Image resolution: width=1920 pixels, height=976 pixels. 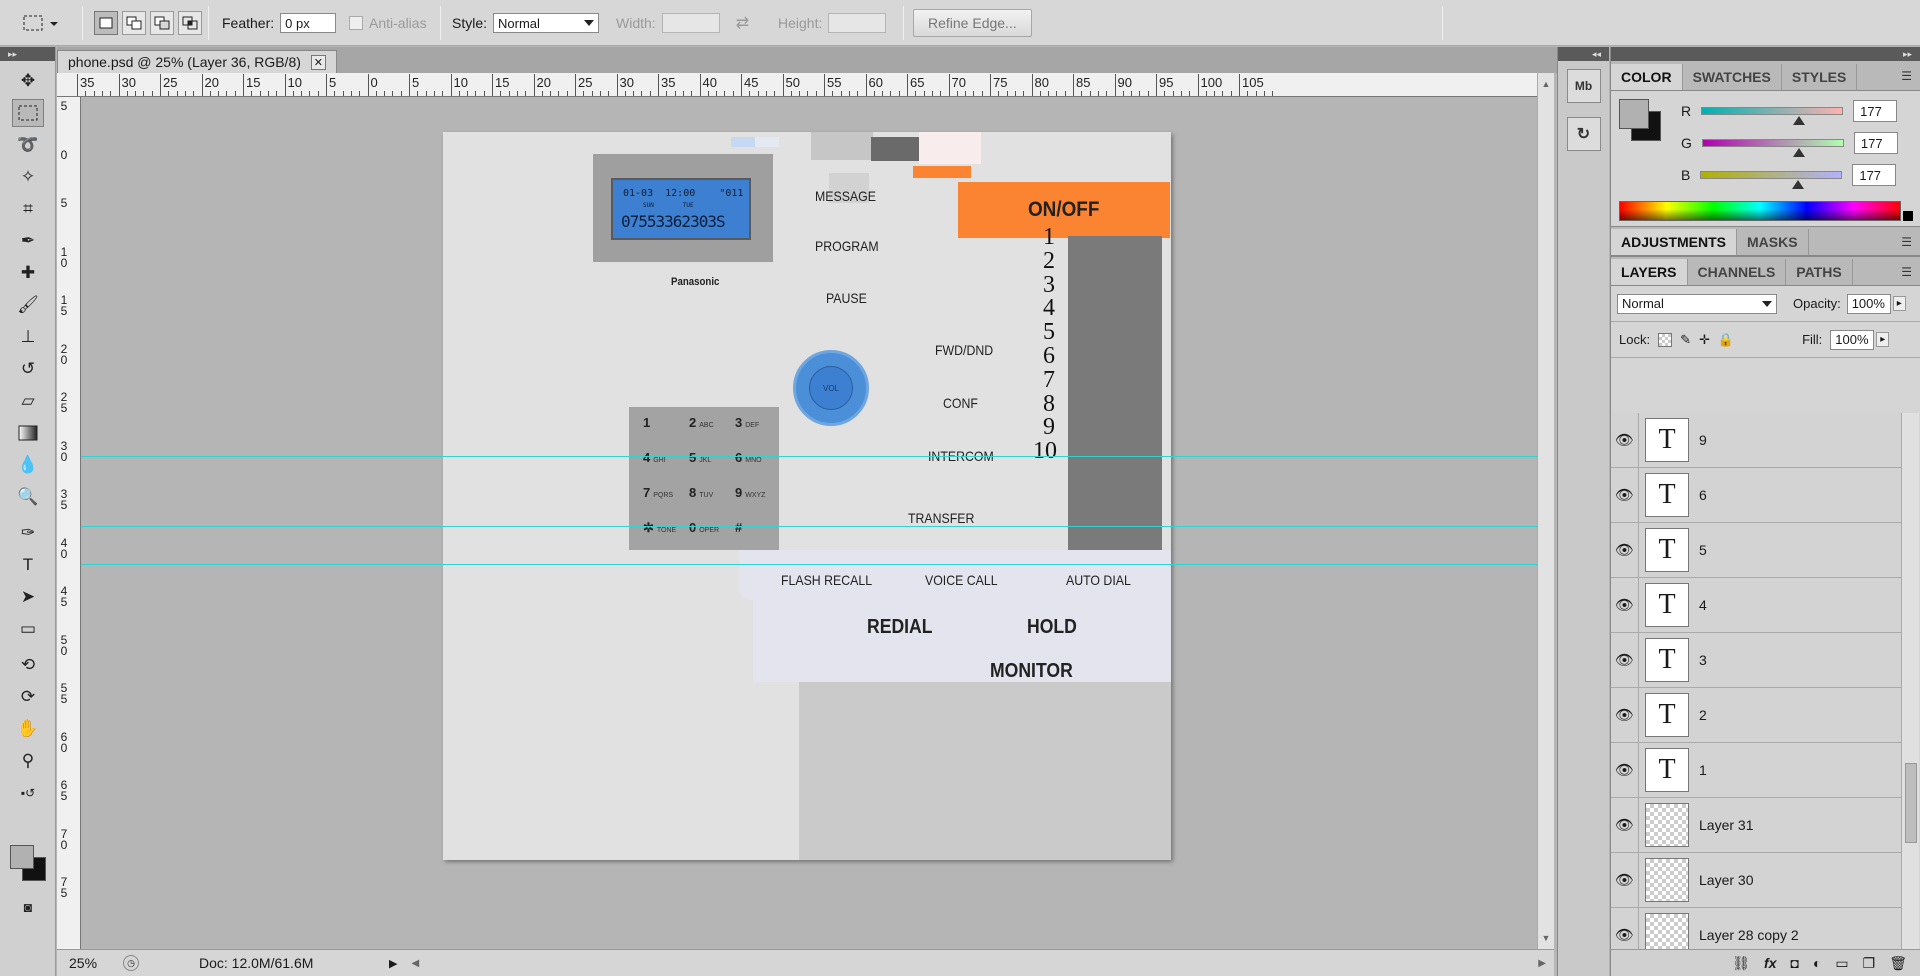 What do you see at coordinates (1649, 272) in the screenshot?
I see `tab-layers: LAYERS` at bounding box center [1649, 272].